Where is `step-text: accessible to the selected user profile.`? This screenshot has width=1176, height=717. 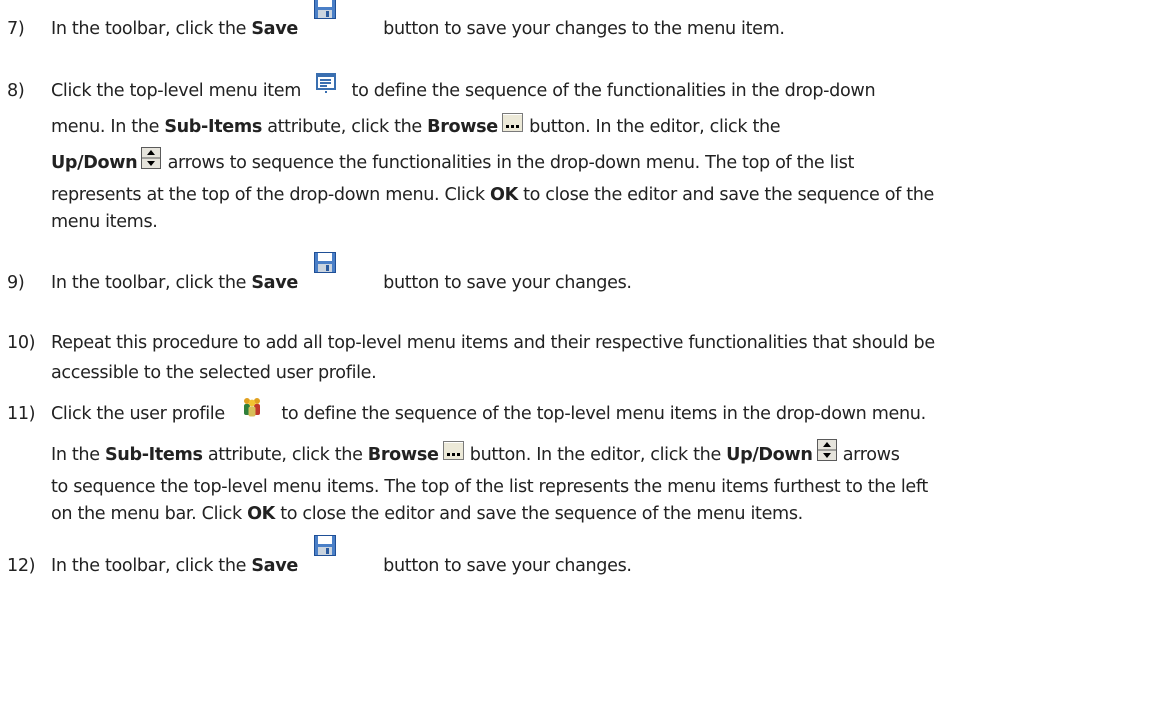
step-text: accessible to the selected user profile. is located at coordinates (214, 373).